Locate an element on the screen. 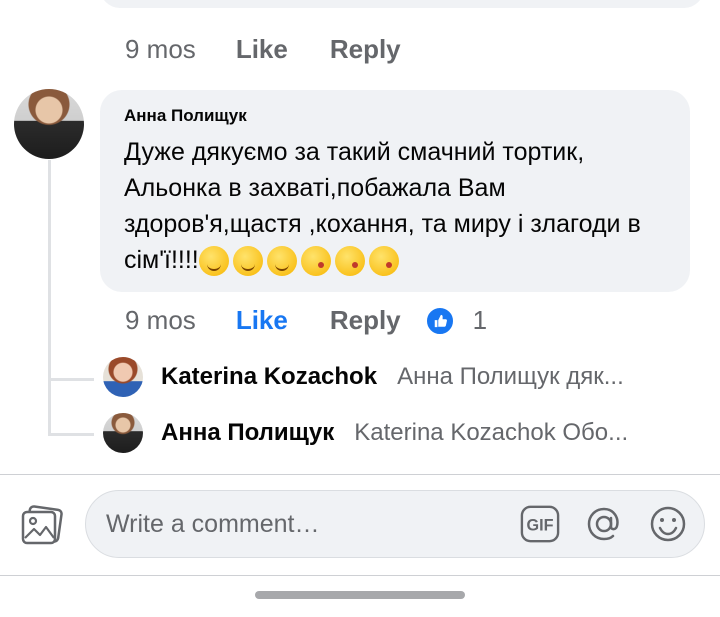  comment-composer: GIF is located at coordinates (395, 524).